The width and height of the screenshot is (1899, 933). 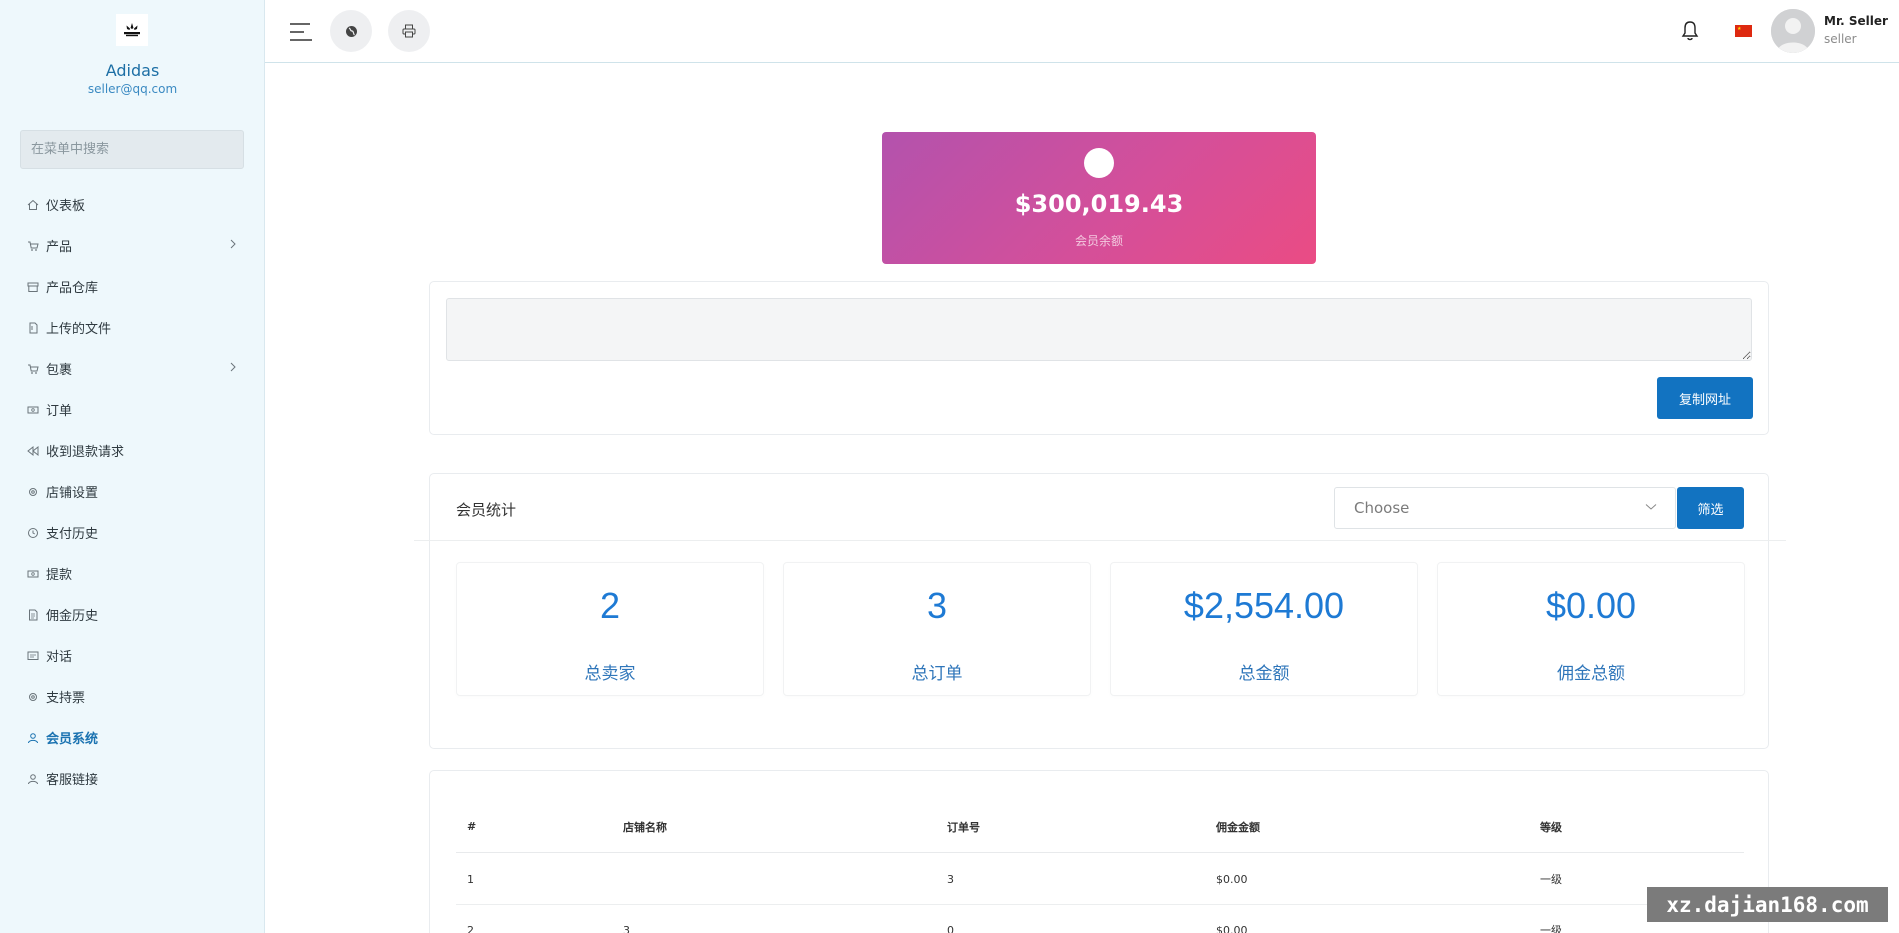 I want to click on gear-icon, so click(x=33, y=697).